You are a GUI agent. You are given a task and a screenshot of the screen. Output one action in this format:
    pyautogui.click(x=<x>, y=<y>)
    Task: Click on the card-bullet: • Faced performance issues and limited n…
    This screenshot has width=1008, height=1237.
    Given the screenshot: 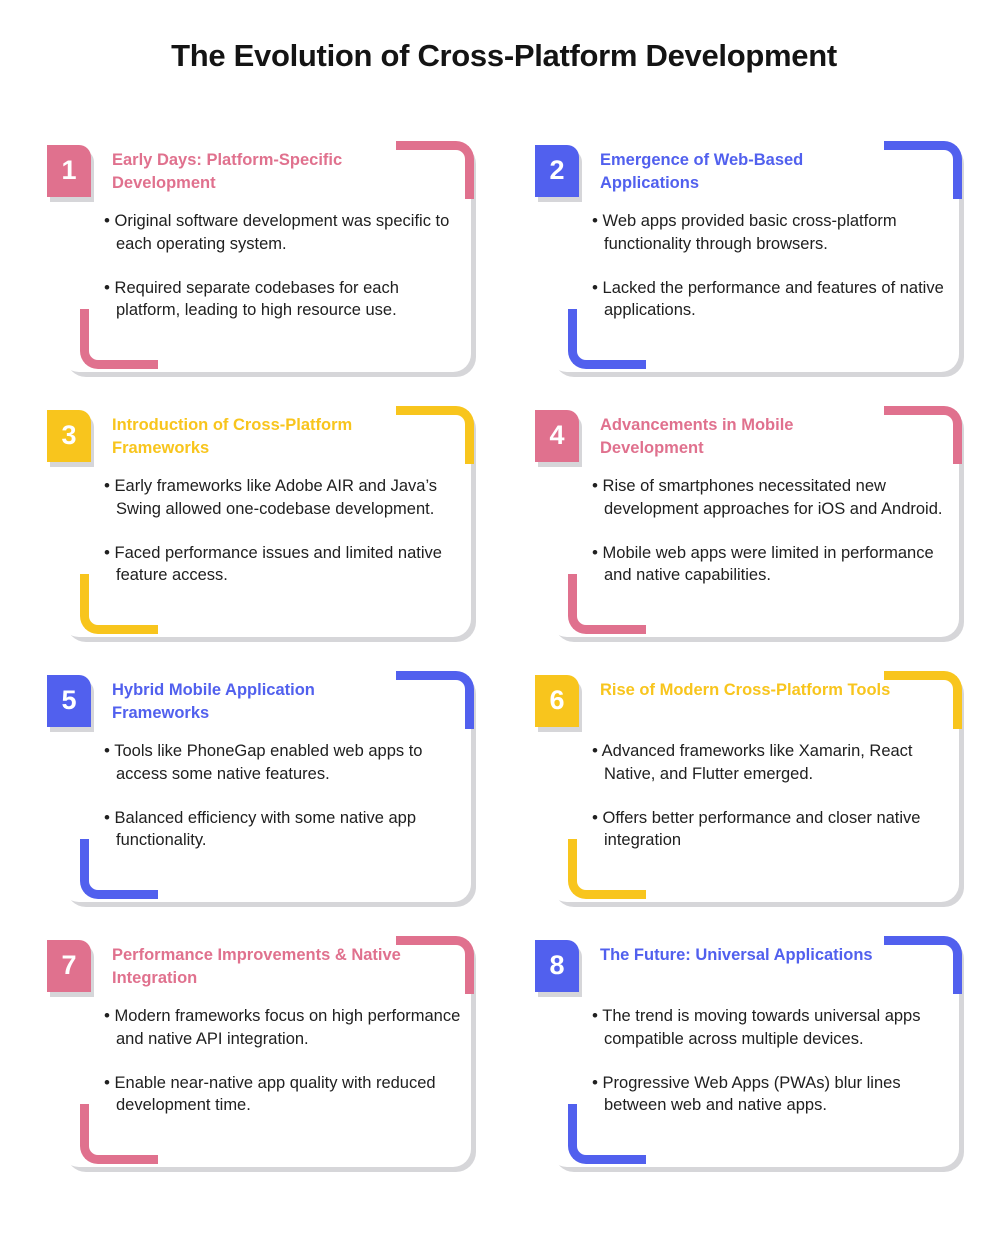 What is the action you would take?
    pyautogui.click(x=283, y=564)
    